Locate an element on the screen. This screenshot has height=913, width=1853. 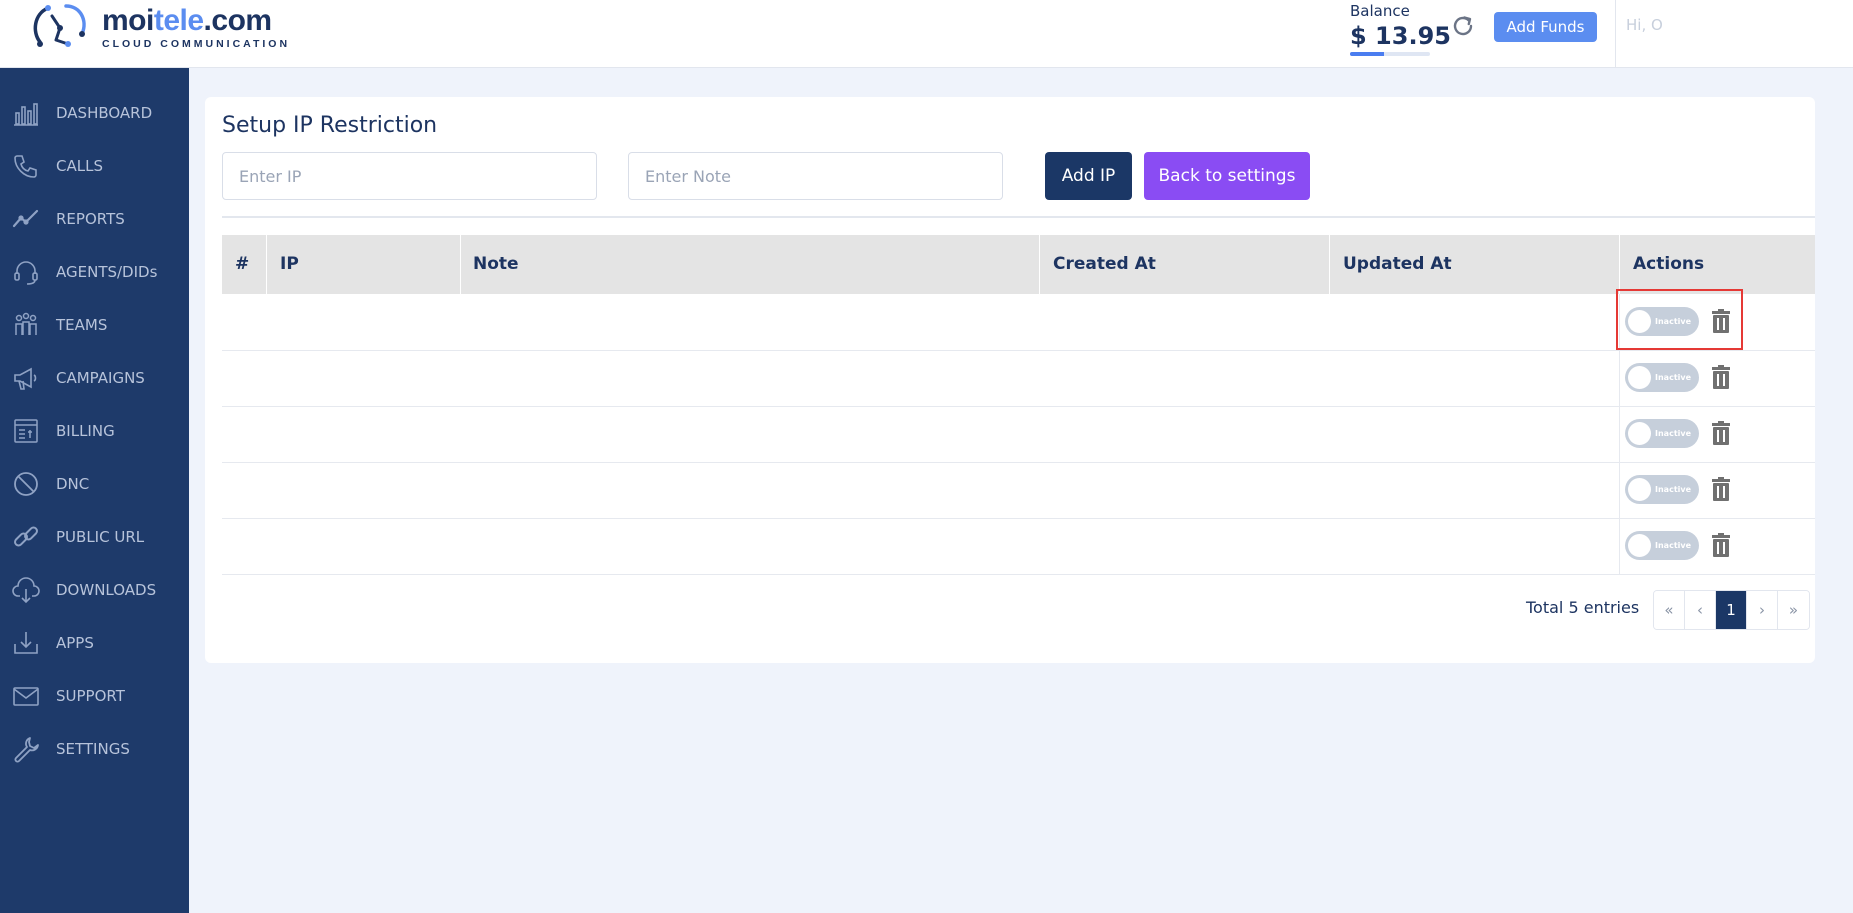
add-funds-button: Add Funds is located at coordinates (1545, 27).